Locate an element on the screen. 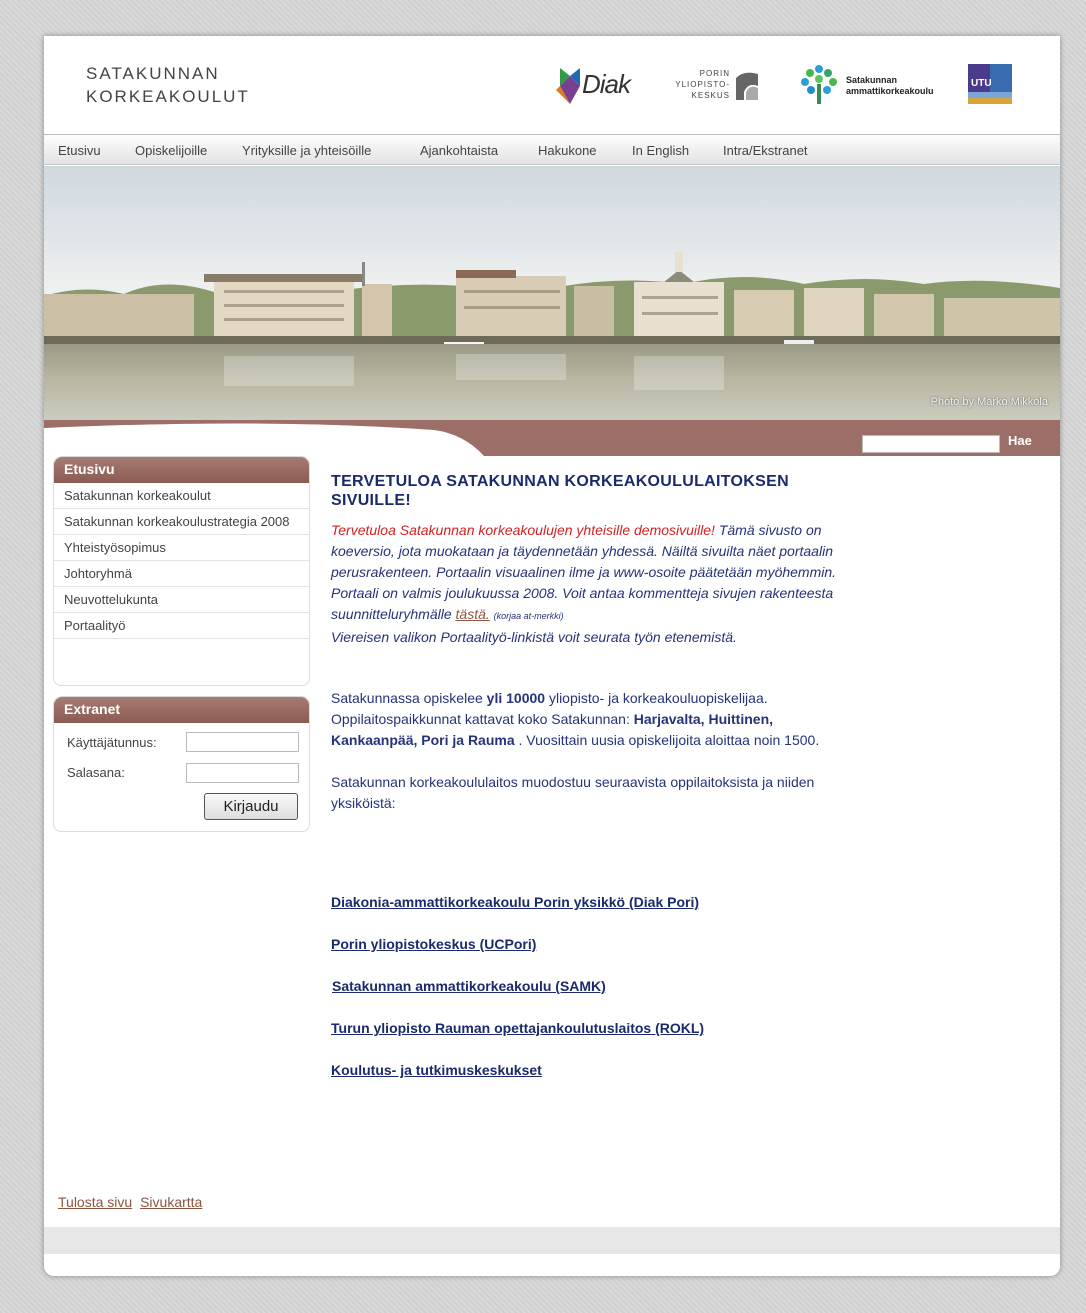 The width and height of the screenshot is (1086, 1313). photo-credit: Photo by Marko Mikkola is located at coordinates (989, 402).